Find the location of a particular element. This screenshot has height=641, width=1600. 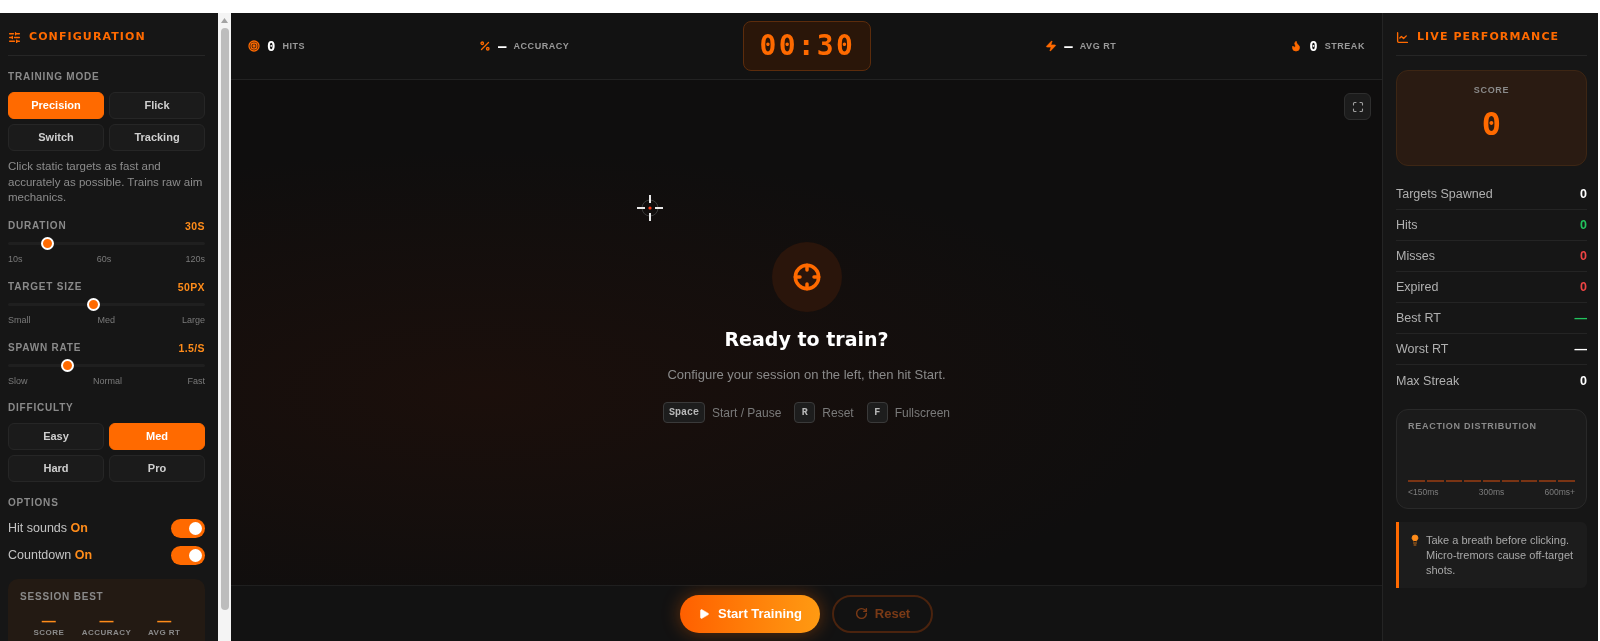

section-label: OPTIONS is located at coordinates (34, 502).